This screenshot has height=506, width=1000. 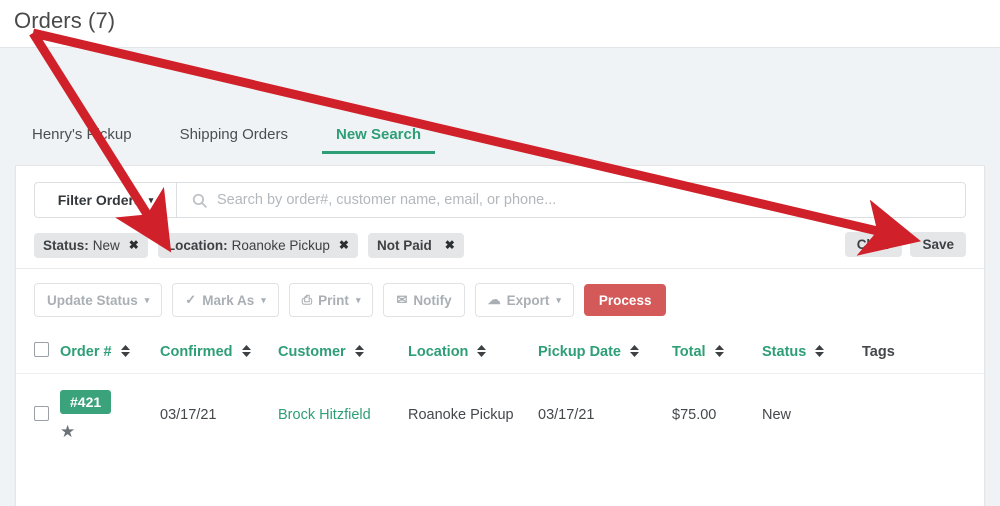 What do you see at coordinates (432, 300) in the screenshot?
I see `notify-label: Notify` at bounding box center [432, 300].